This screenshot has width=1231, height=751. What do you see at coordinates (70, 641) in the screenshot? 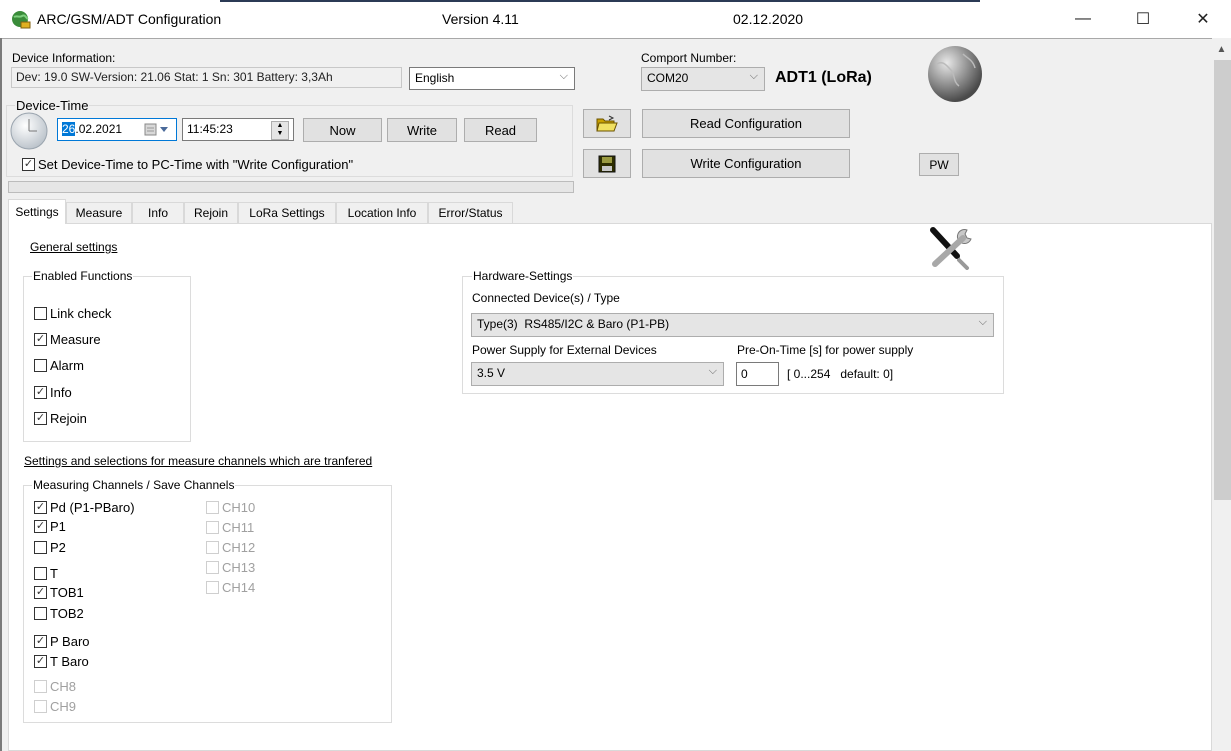
I see `checkbox-label: P Baro` at bounding box center [70, 641].